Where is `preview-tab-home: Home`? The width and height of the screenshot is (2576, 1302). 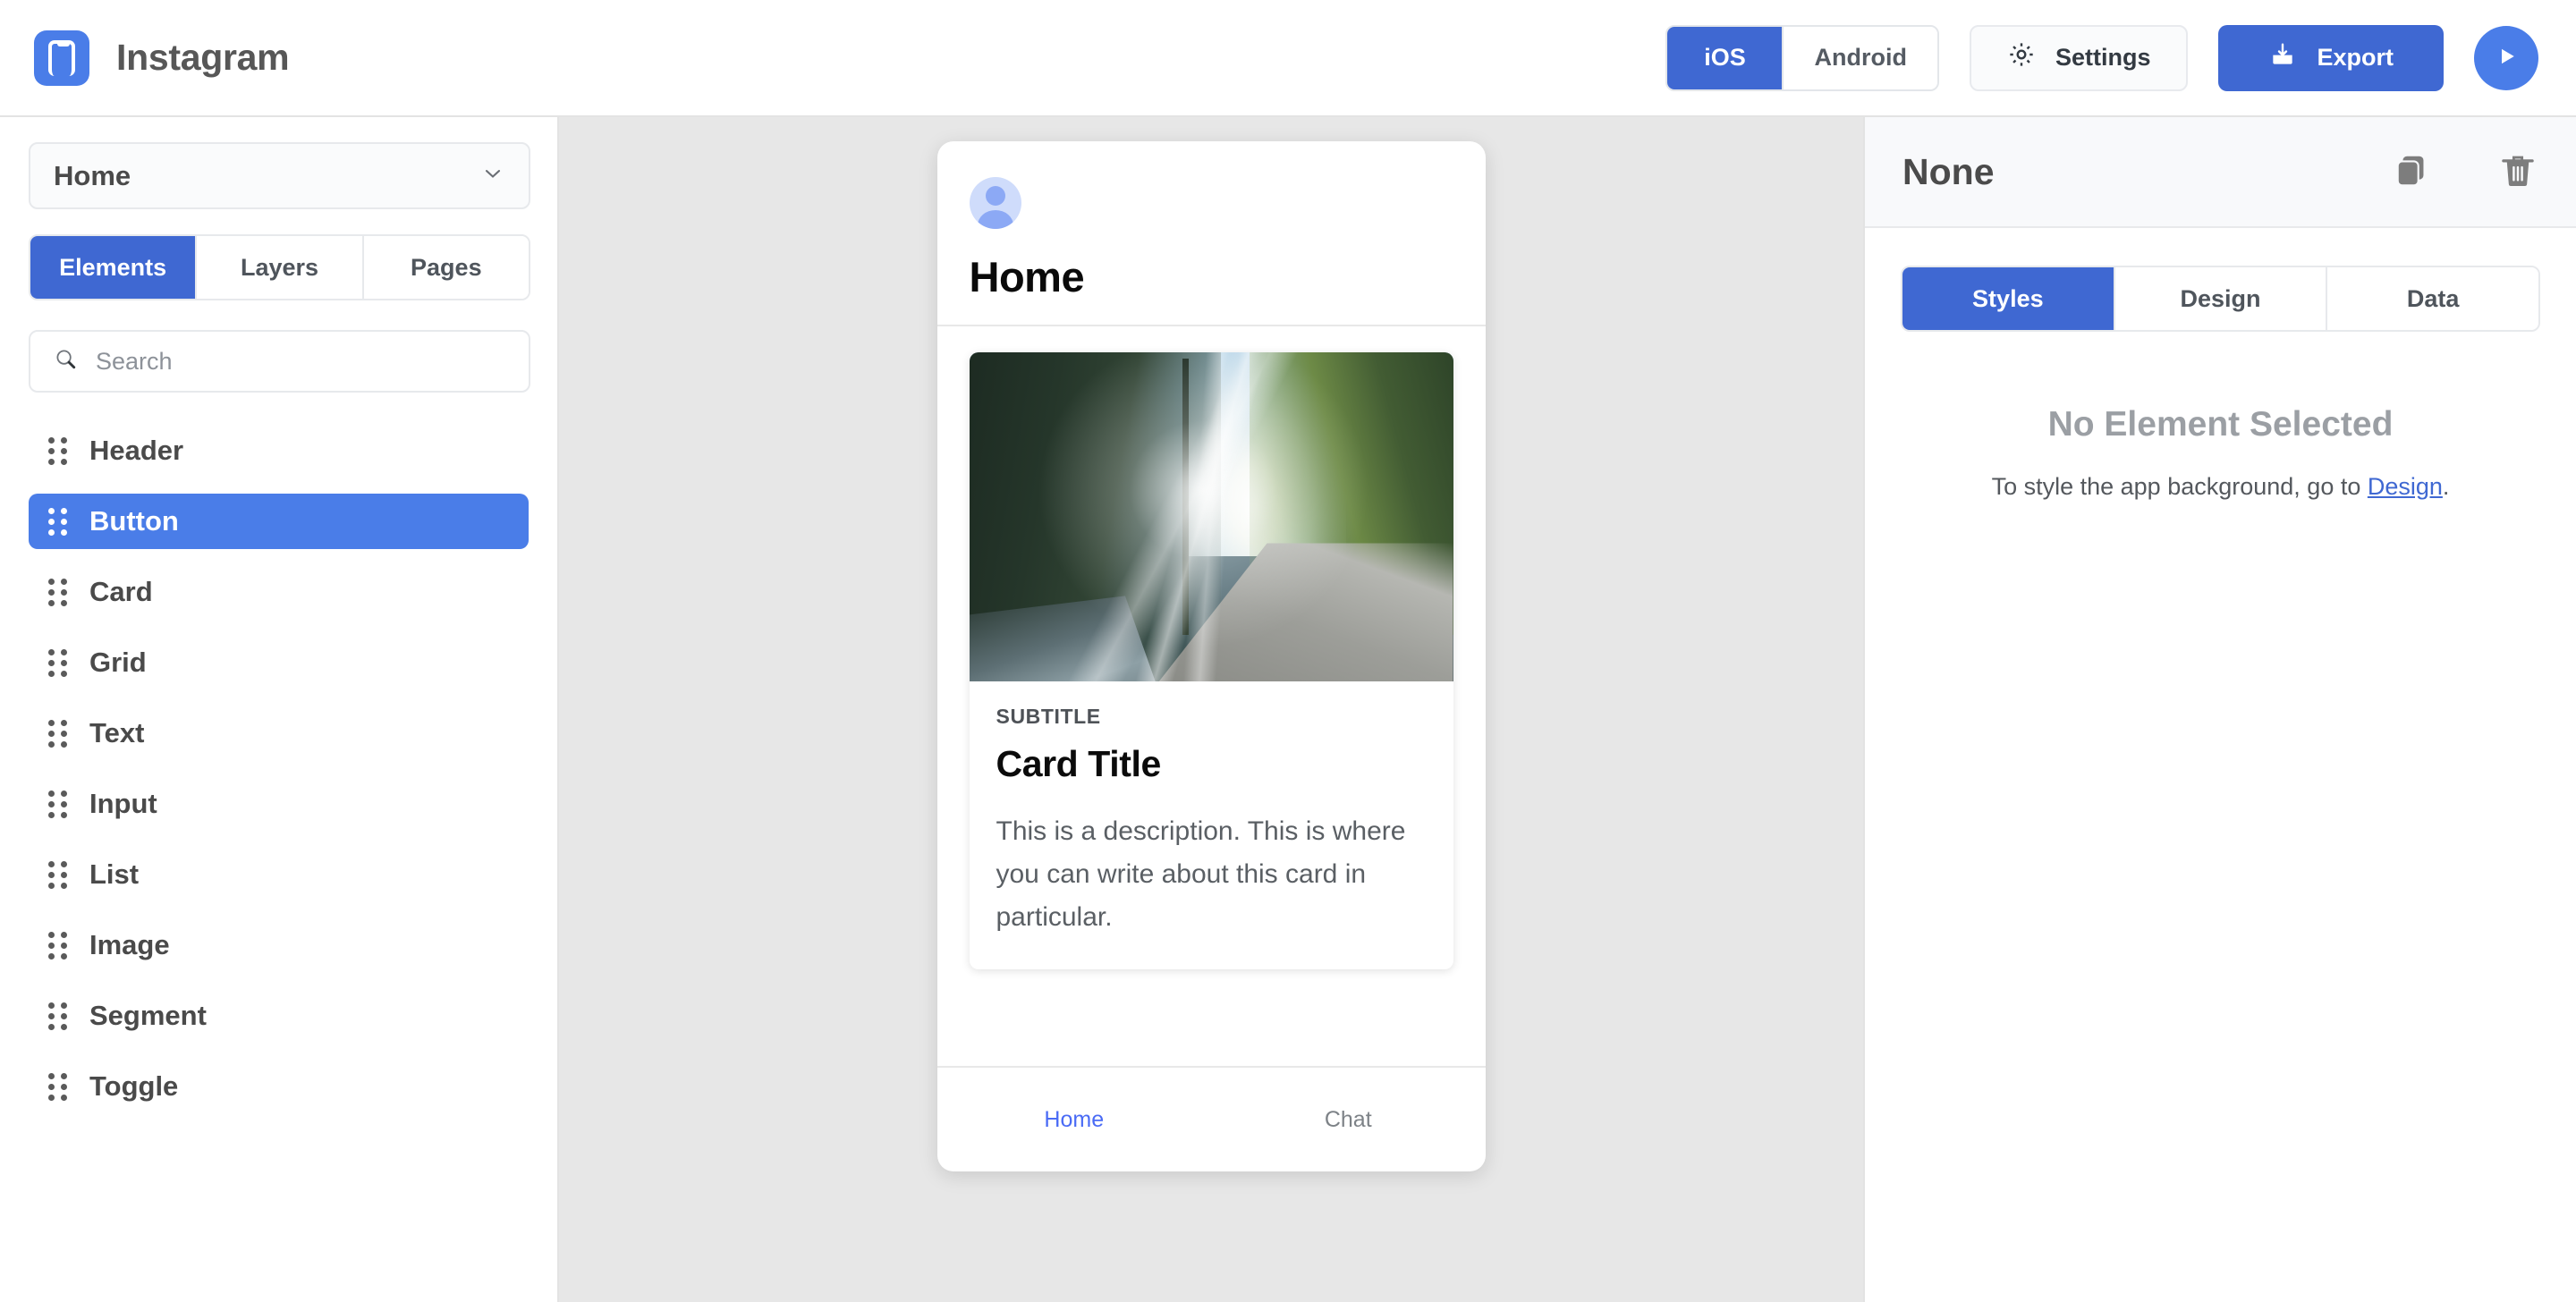 preview-tab-home: Home is located at coordinates (1074, 1120).